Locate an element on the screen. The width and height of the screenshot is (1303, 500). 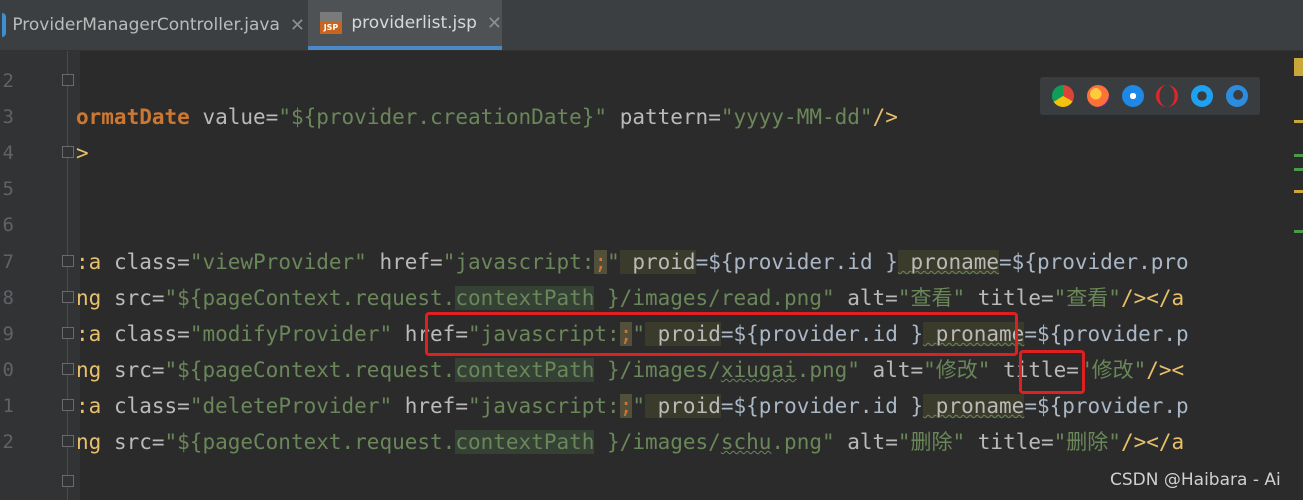
code-line-4: > is located at coordinates (82, 153).